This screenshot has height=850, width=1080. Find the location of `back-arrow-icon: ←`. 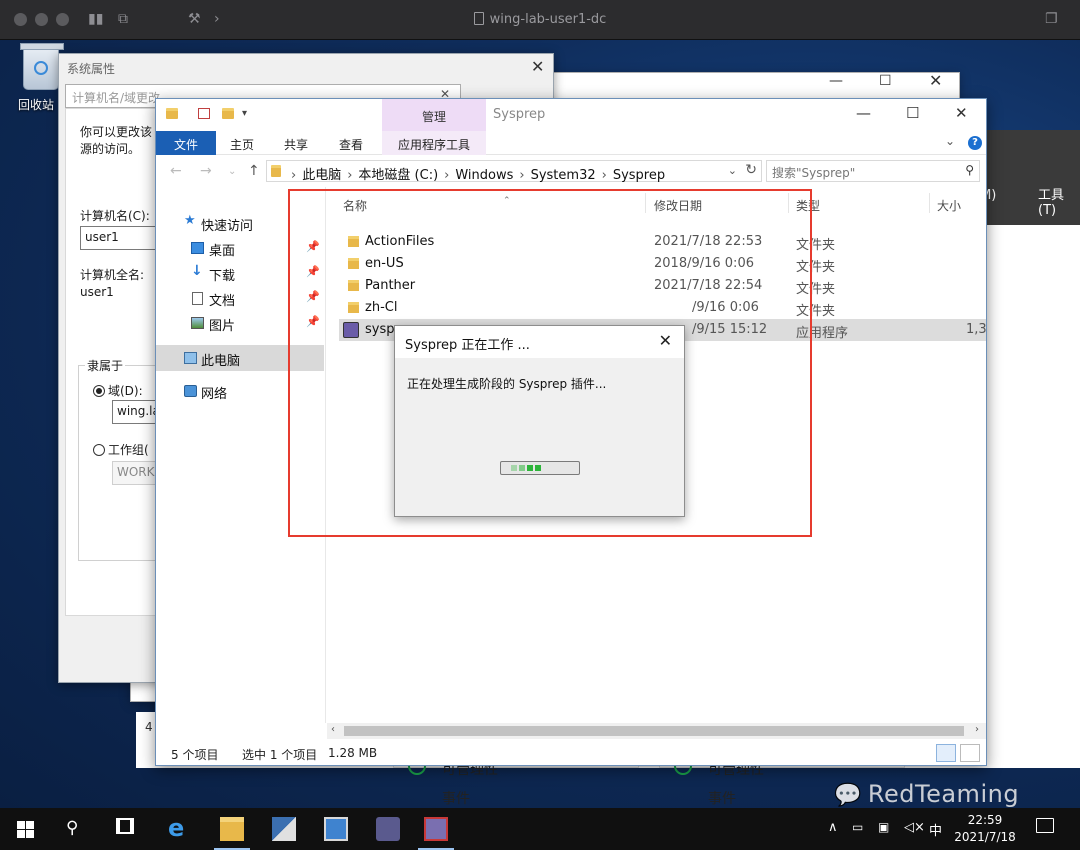

back-arrow-icon: ← is located at coordinates (176, 171).